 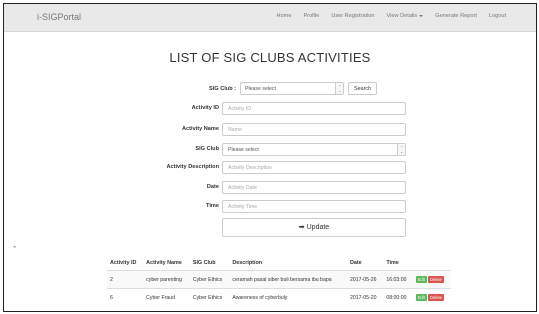 I want to click on cell-time: 08:00:00, so click(x=398, y=297).